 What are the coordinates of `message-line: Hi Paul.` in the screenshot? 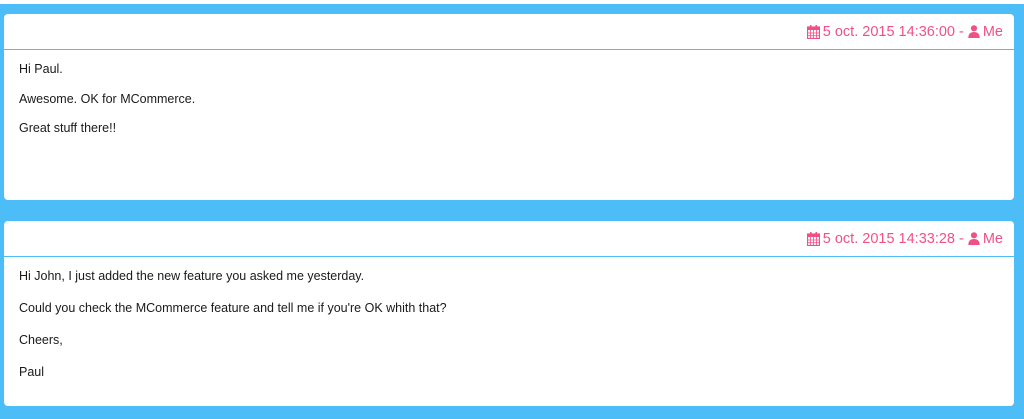 It's located at (41, 69).